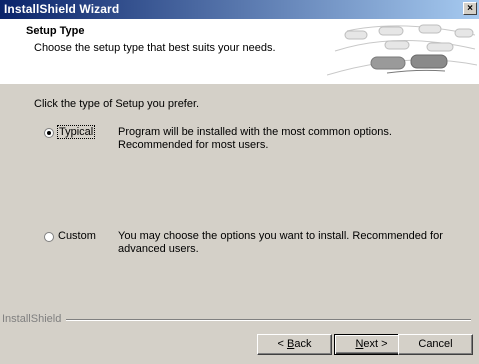 The height and width of the screenshot is (364, 479). What do you see at coordinates (77, 236) in the screenshot?
I see `custom-label: Custom` at bounding box center [77, 236].